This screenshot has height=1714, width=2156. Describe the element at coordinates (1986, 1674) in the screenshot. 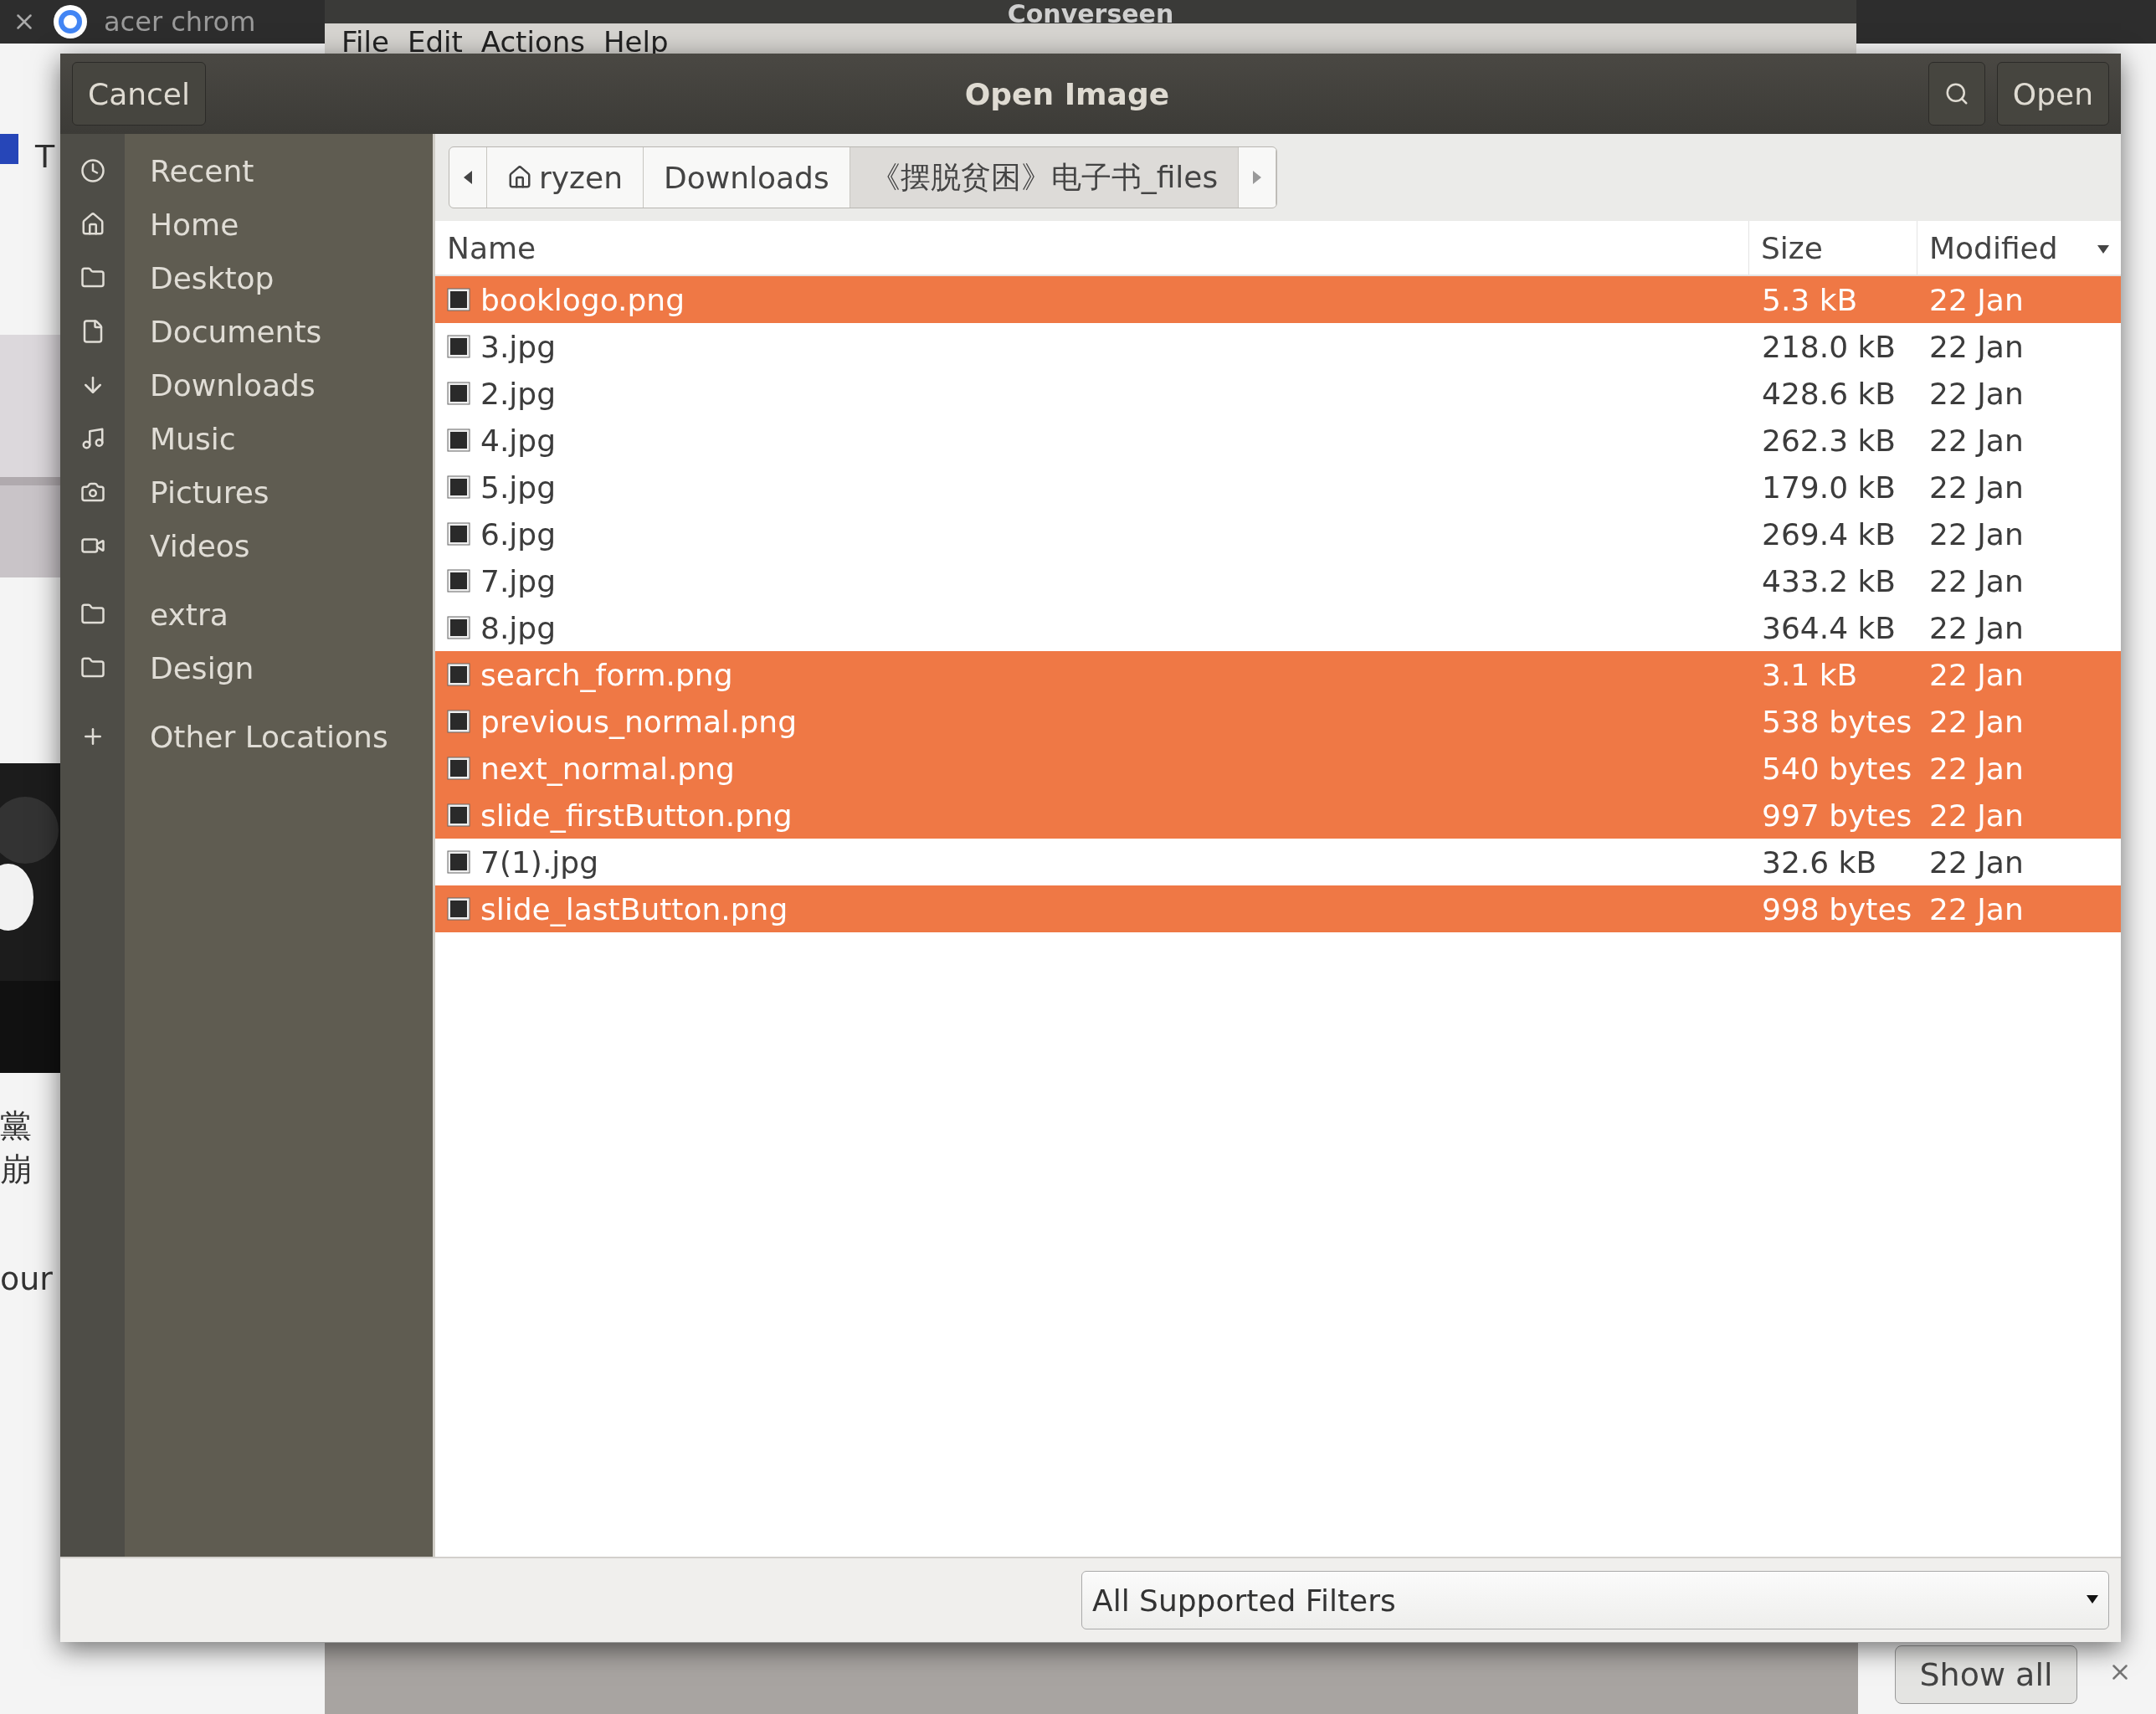

I see `show-all-button: Show all` at that location.